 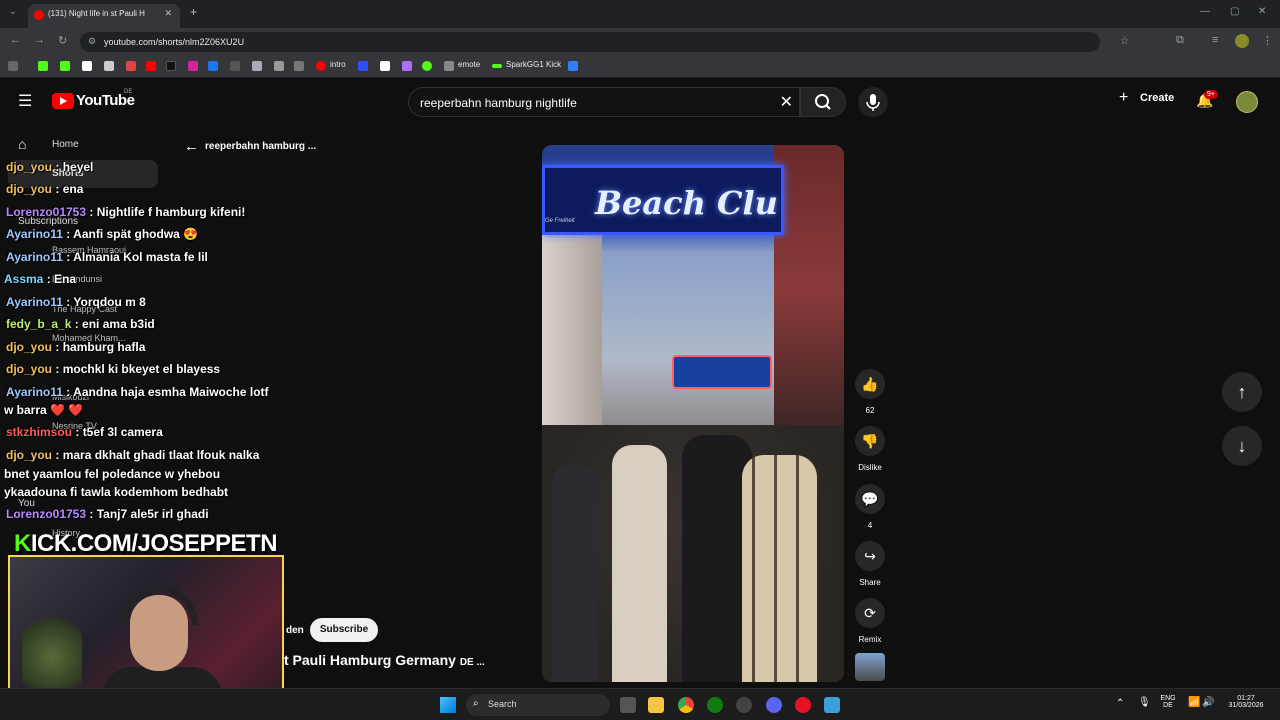 I want to click on previous-short-button: ↑, so click(x=1242, y=392).